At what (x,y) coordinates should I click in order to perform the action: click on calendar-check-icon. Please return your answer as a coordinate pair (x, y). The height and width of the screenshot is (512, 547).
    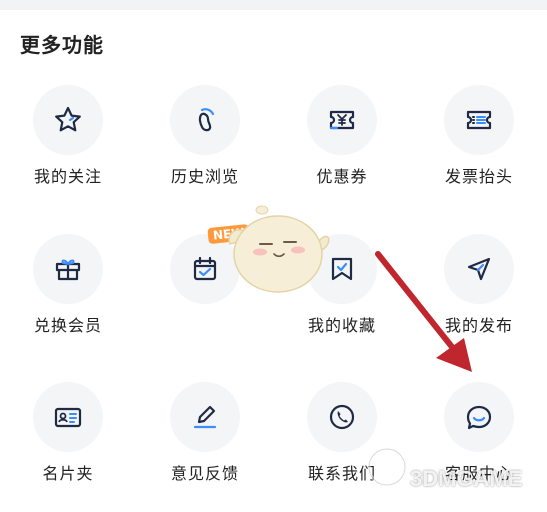
    Looking at the image, I should click on (205, 268).